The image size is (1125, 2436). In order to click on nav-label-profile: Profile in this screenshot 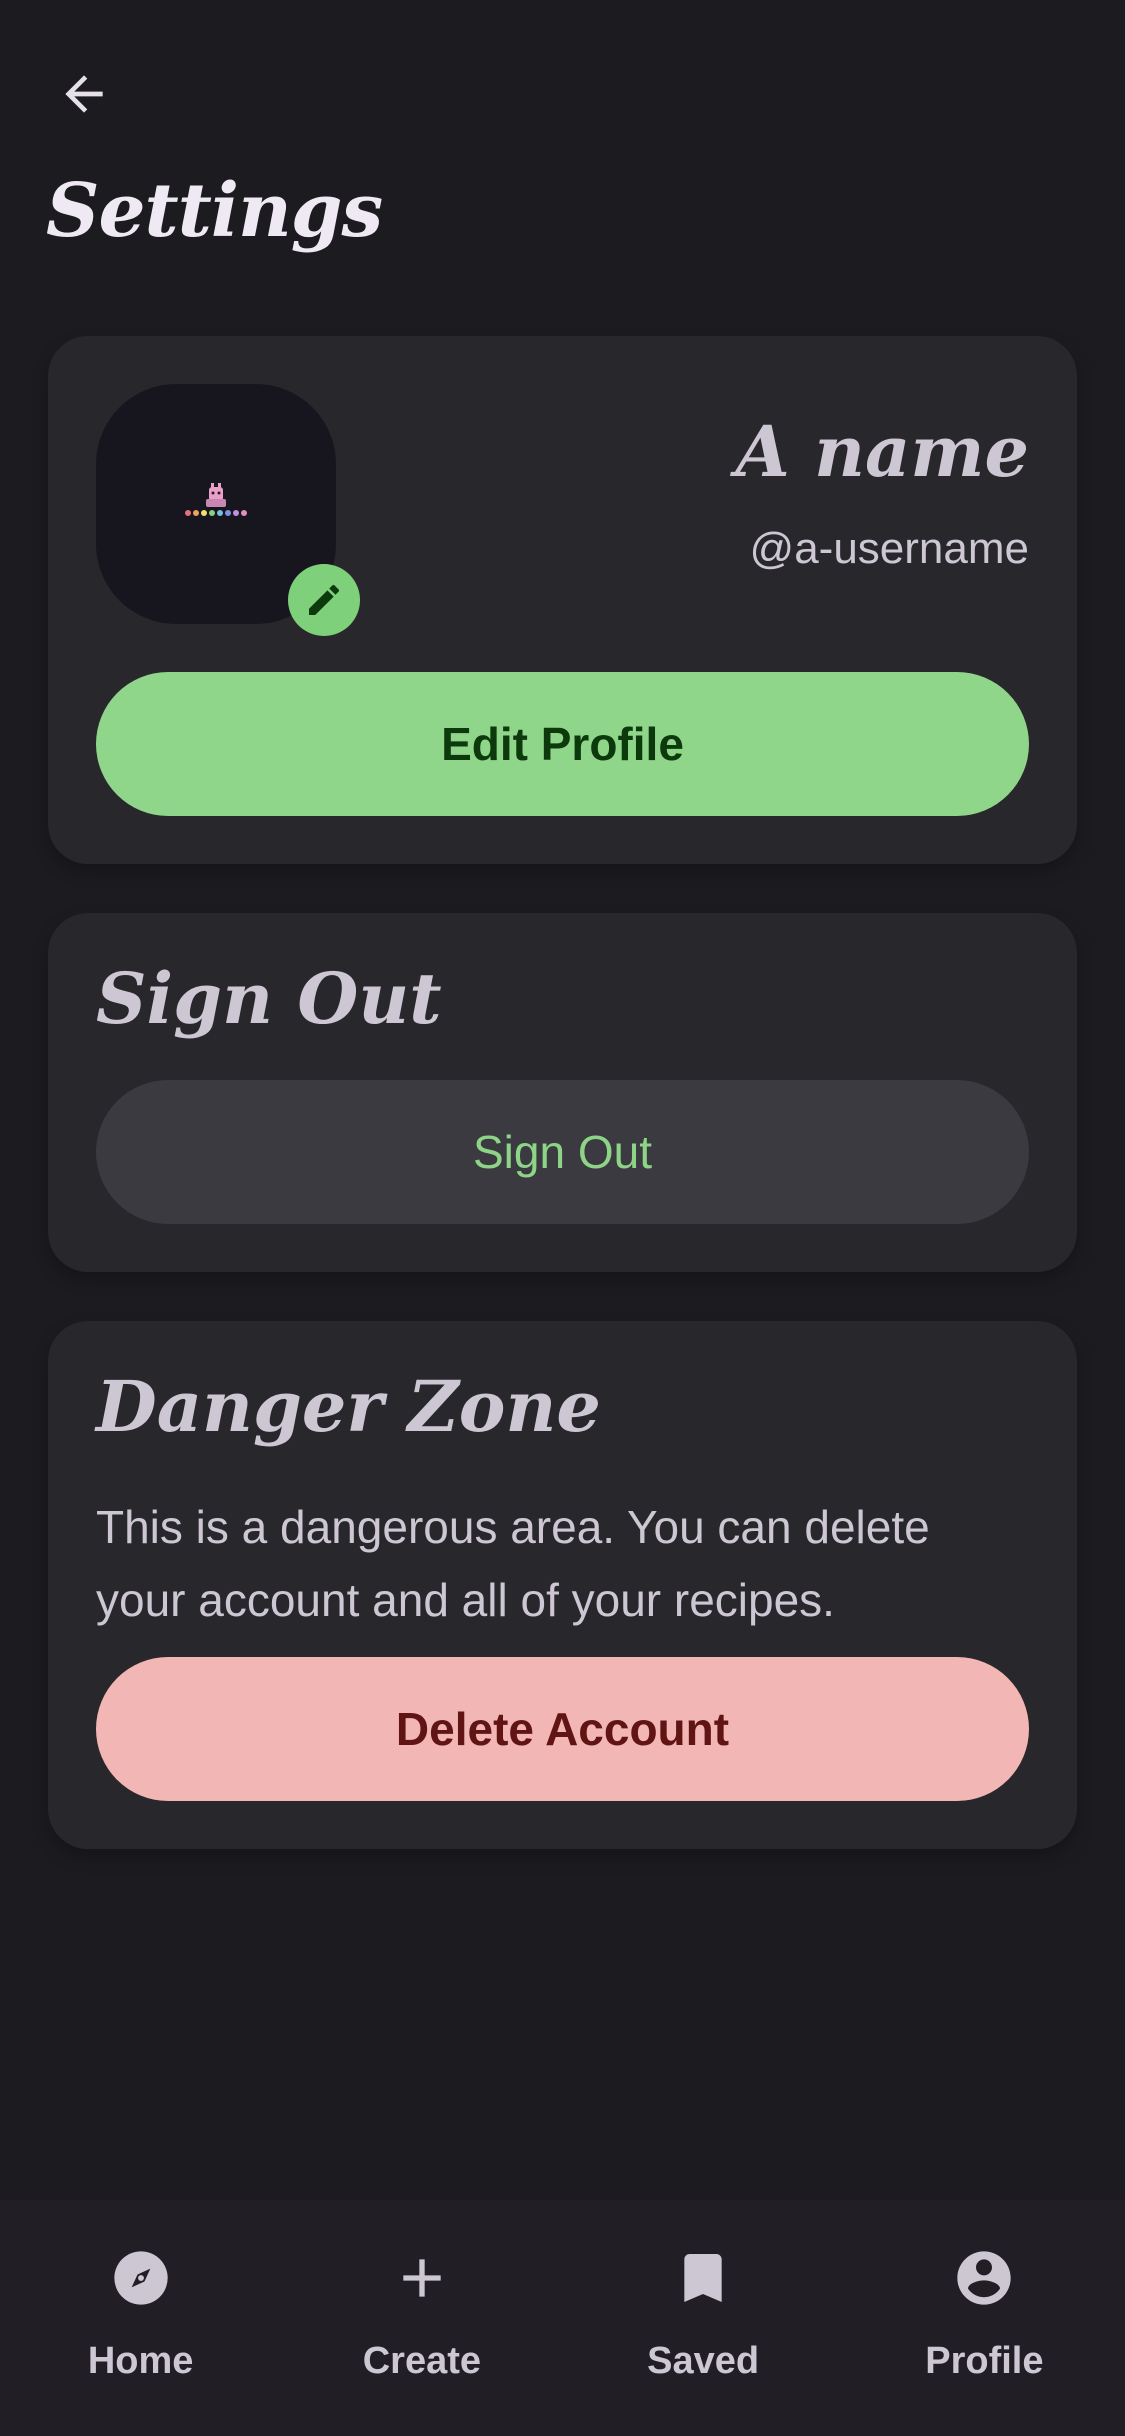, I will do `click(984, 2361)`.